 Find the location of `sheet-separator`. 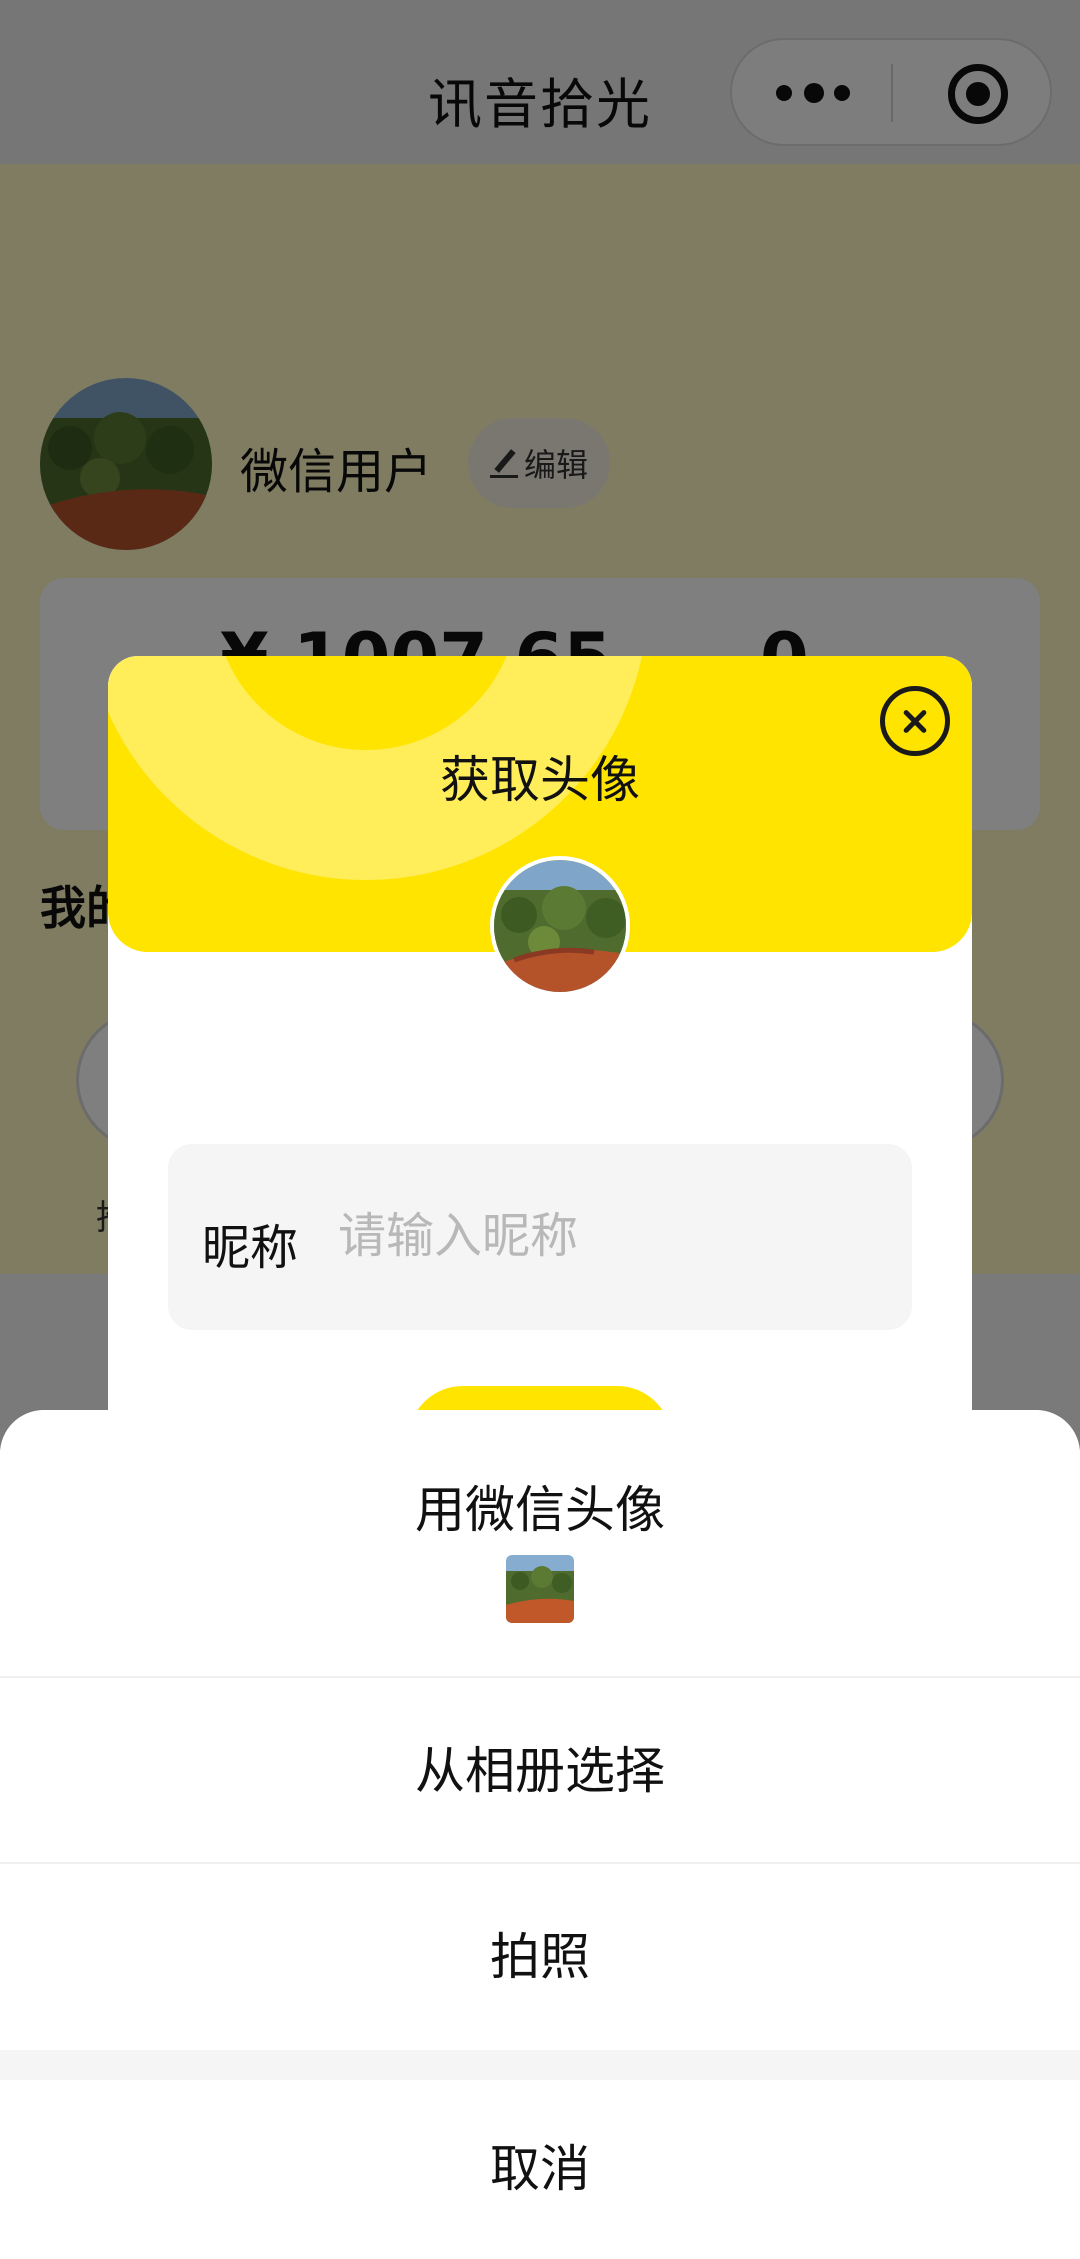

sheet-separator is located at coordinates (540, 2065).